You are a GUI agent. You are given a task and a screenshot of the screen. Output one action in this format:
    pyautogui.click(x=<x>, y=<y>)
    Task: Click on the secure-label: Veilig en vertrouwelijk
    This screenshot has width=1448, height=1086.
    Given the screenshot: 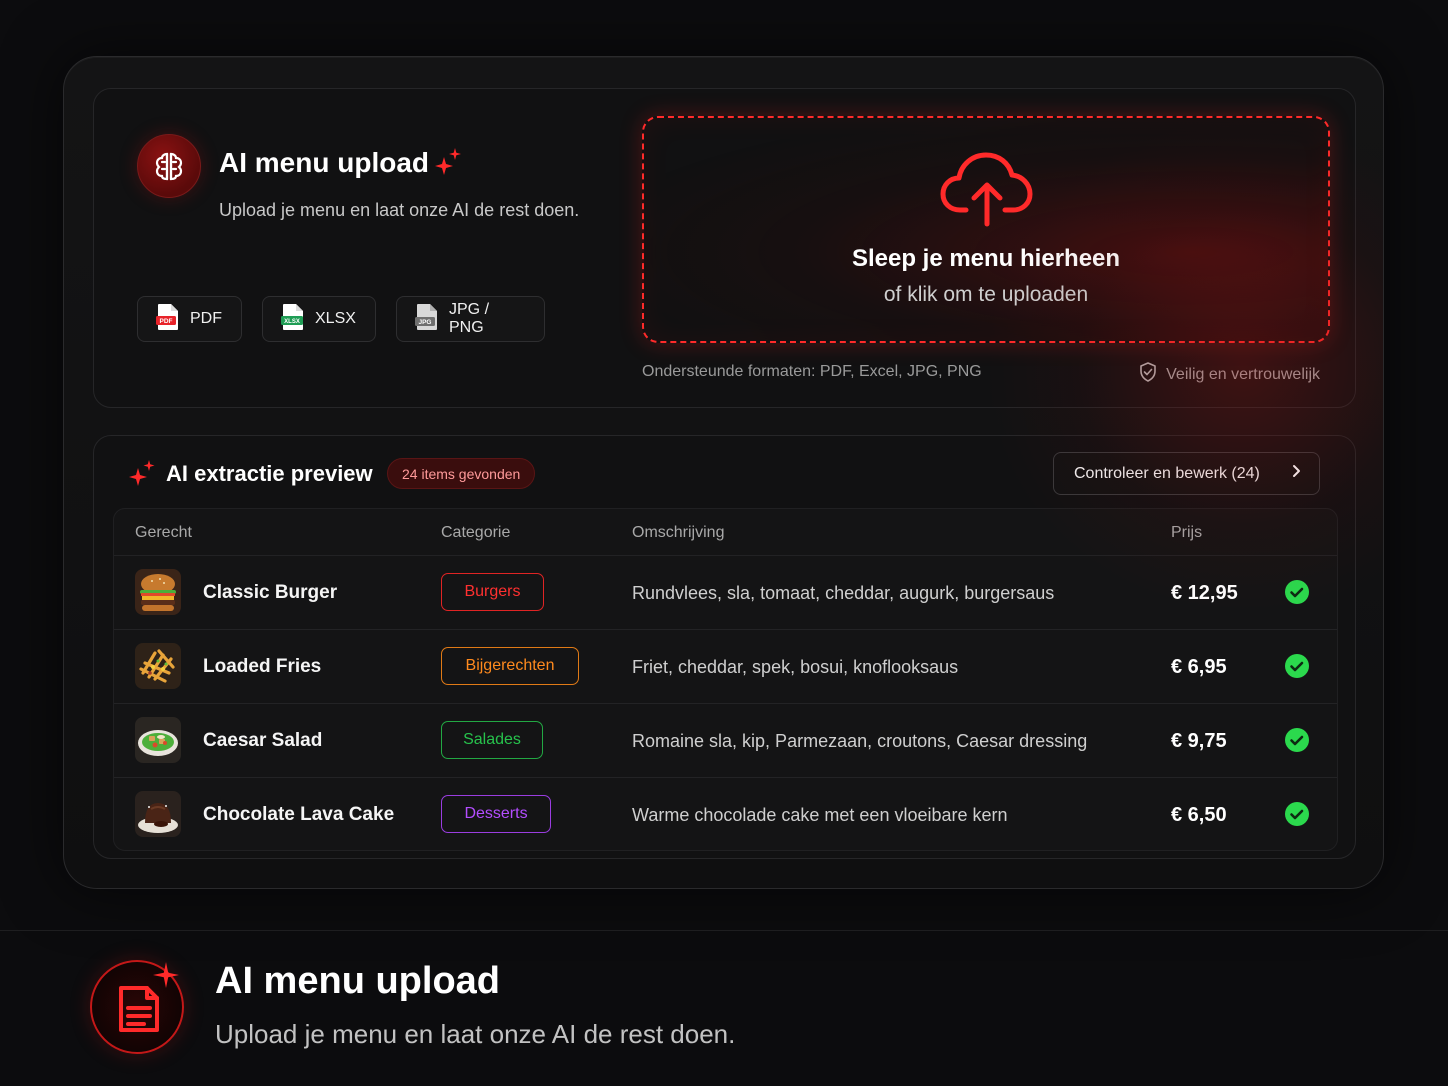 What is the action you would take?
    pyautogui.click(x=1243, y=374)
    